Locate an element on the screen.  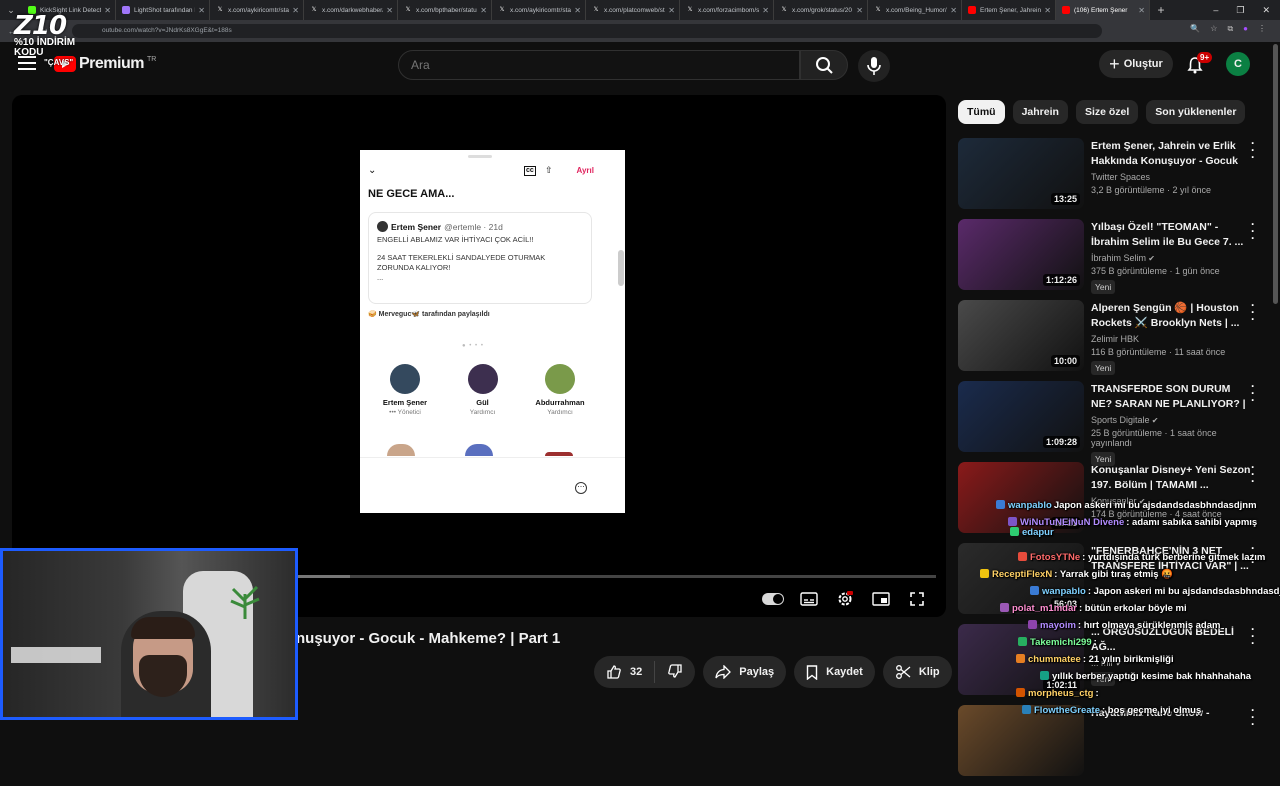
account-avatar: C is located at coordinates (1238, 64).